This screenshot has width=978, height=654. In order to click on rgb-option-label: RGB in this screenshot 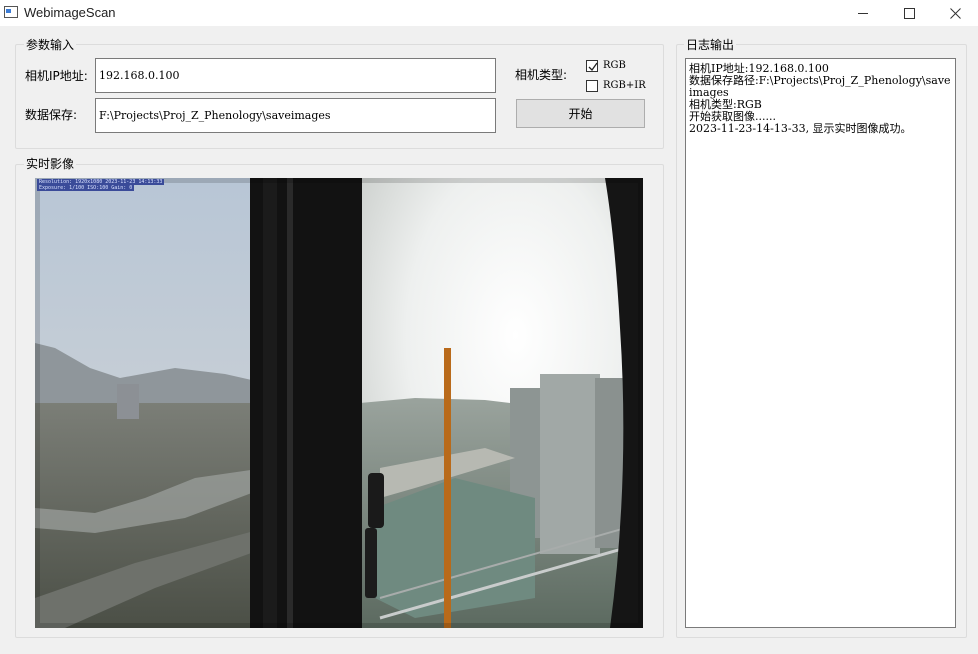, I will do `click(614, 66)`.